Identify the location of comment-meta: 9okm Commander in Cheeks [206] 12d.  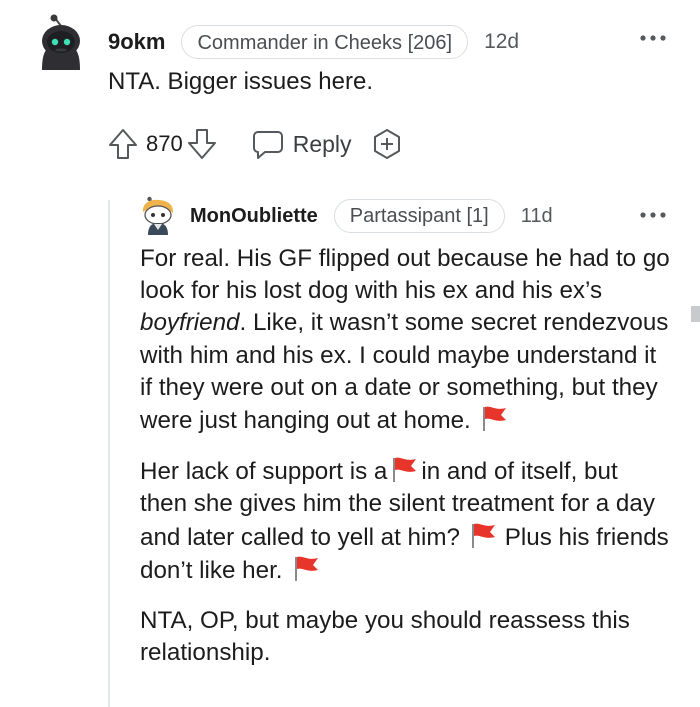
(313, 42).